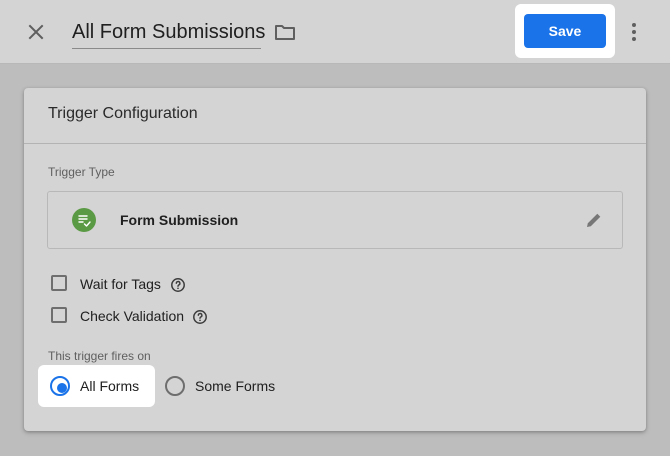 The width and height of the screenshot is (670, 456). Describe the element at coordinates (123, 113) in the screenshot. I see `card-title: Trigger Configuration` at that location.